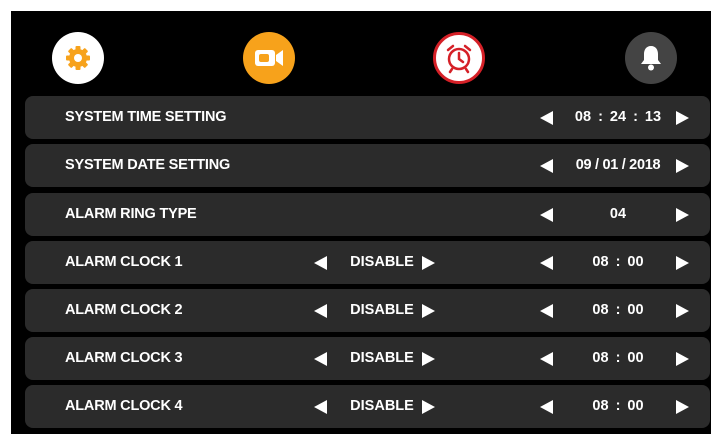 The image size is (715, 434). I want to click on alarm-clock-icon, so click(459, 59).